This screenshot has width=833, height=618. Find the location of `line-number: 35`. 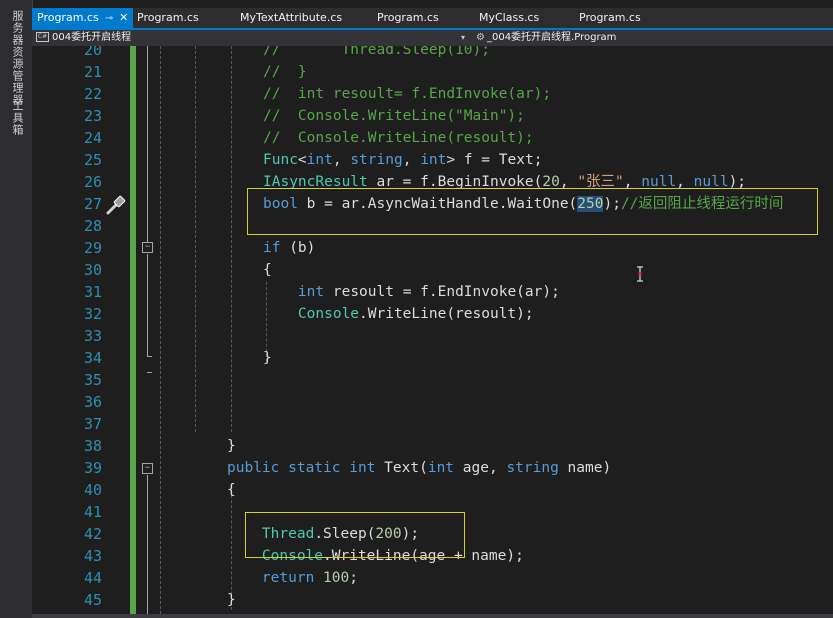

line-number: 35 is located at coordinates (92, 380).